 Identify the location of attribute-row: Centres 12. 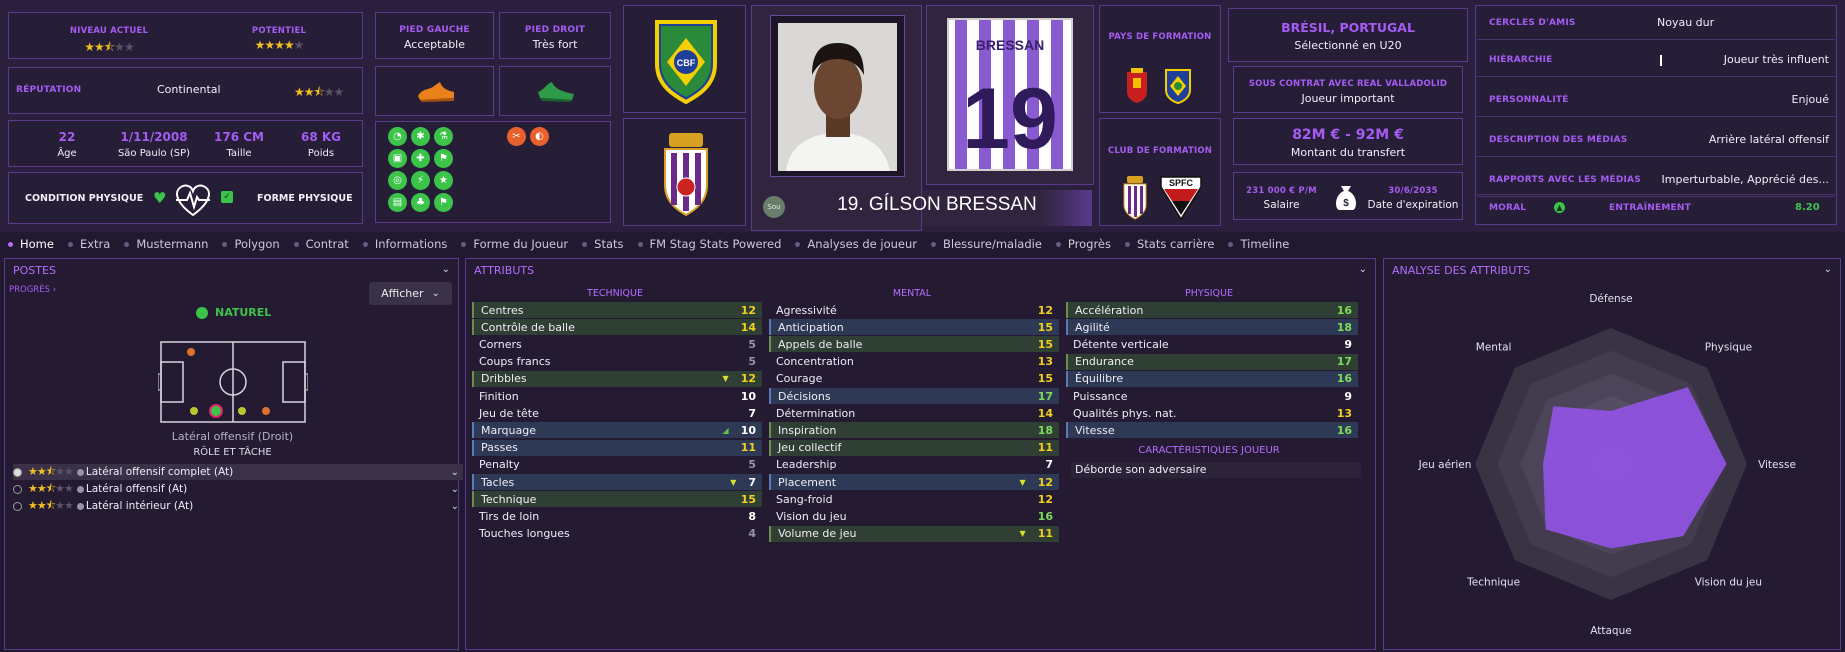
(617, 310).